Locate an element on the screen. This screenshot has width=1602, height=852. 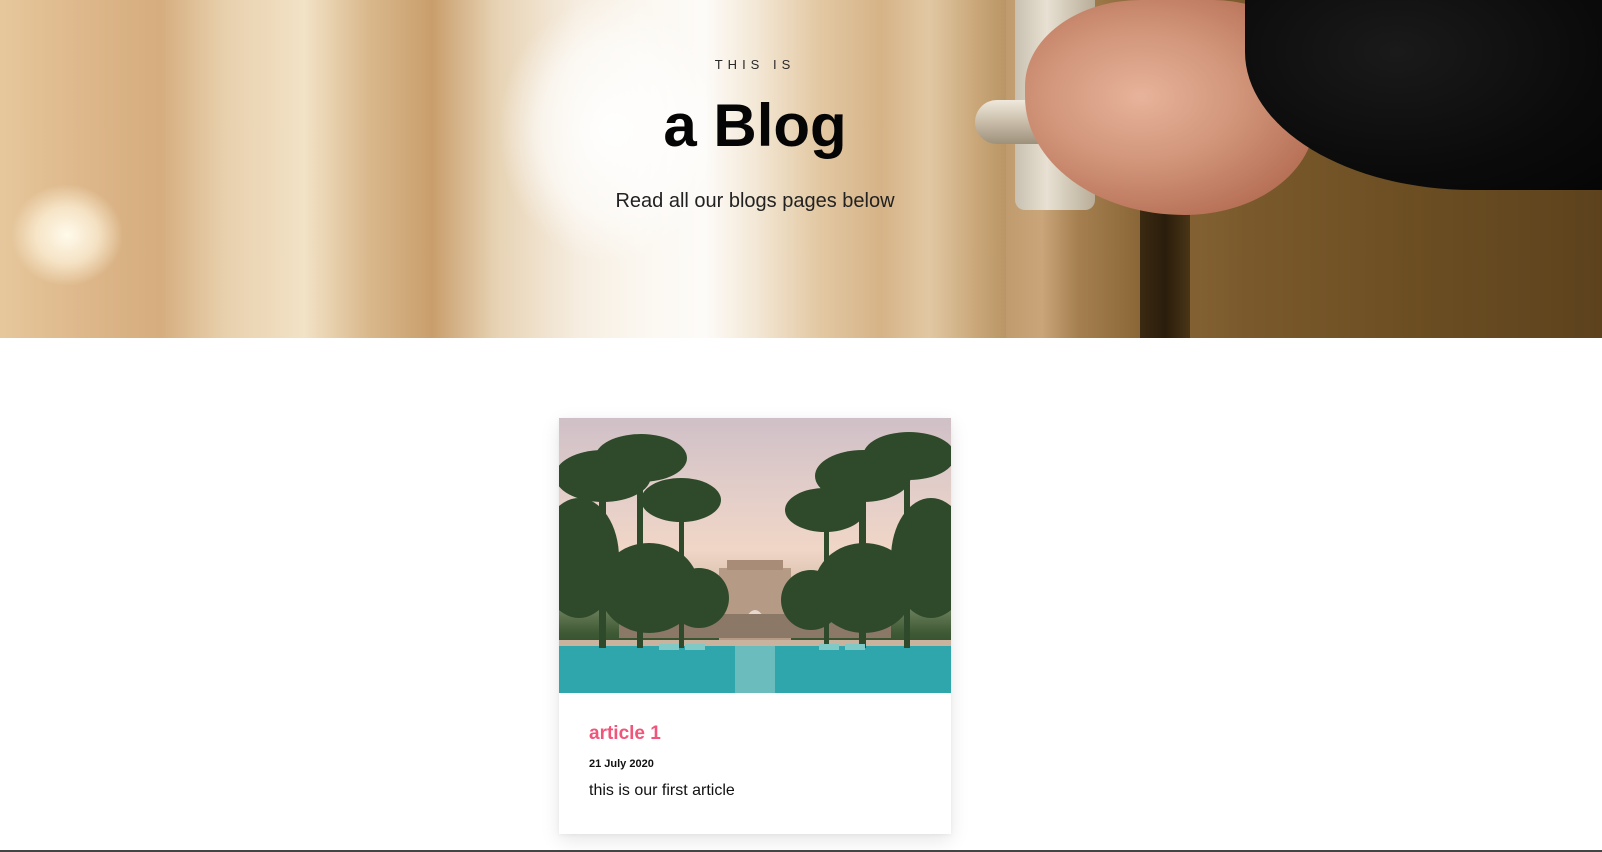
article-thumbnail is located at coordinates (755, 555).